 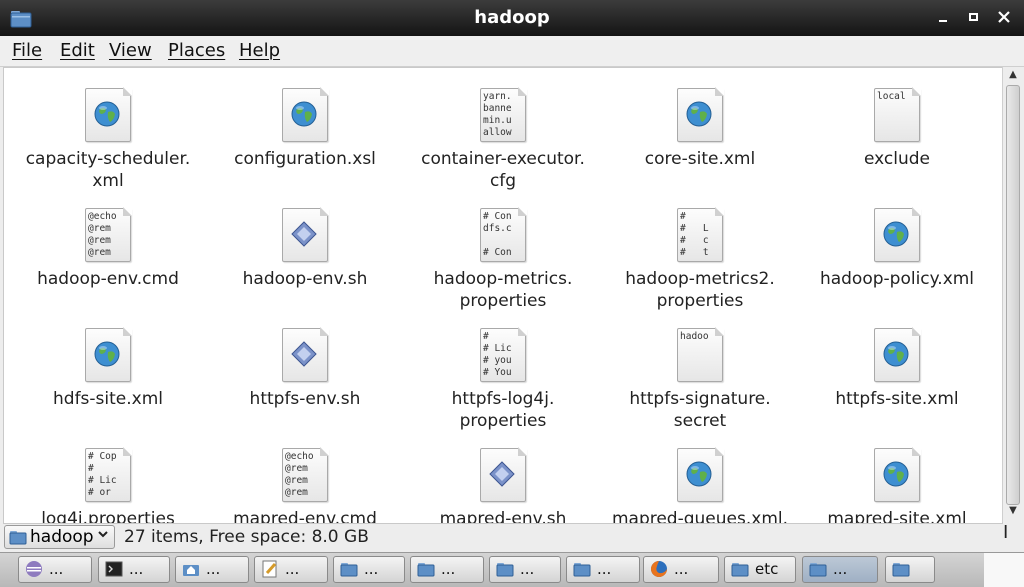 What do you see at coordinates (27, 50) in the screenshot?
I see `menu-file: File` at bounding box center [27, 50].